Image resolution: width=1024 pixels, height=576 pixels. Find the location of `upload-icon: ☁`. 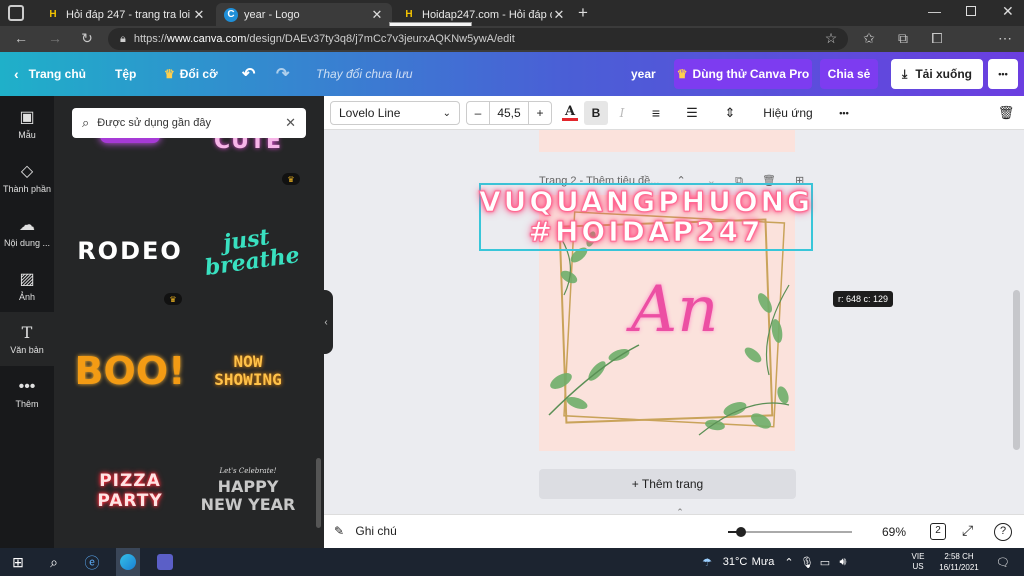

upload-icon: ☁ is located at coordinates (27, 225).